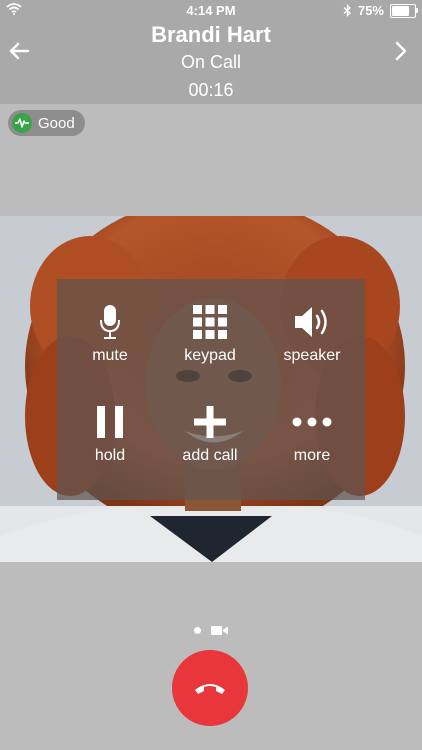  I want to click on more-dots-icon, so click(312, 422).